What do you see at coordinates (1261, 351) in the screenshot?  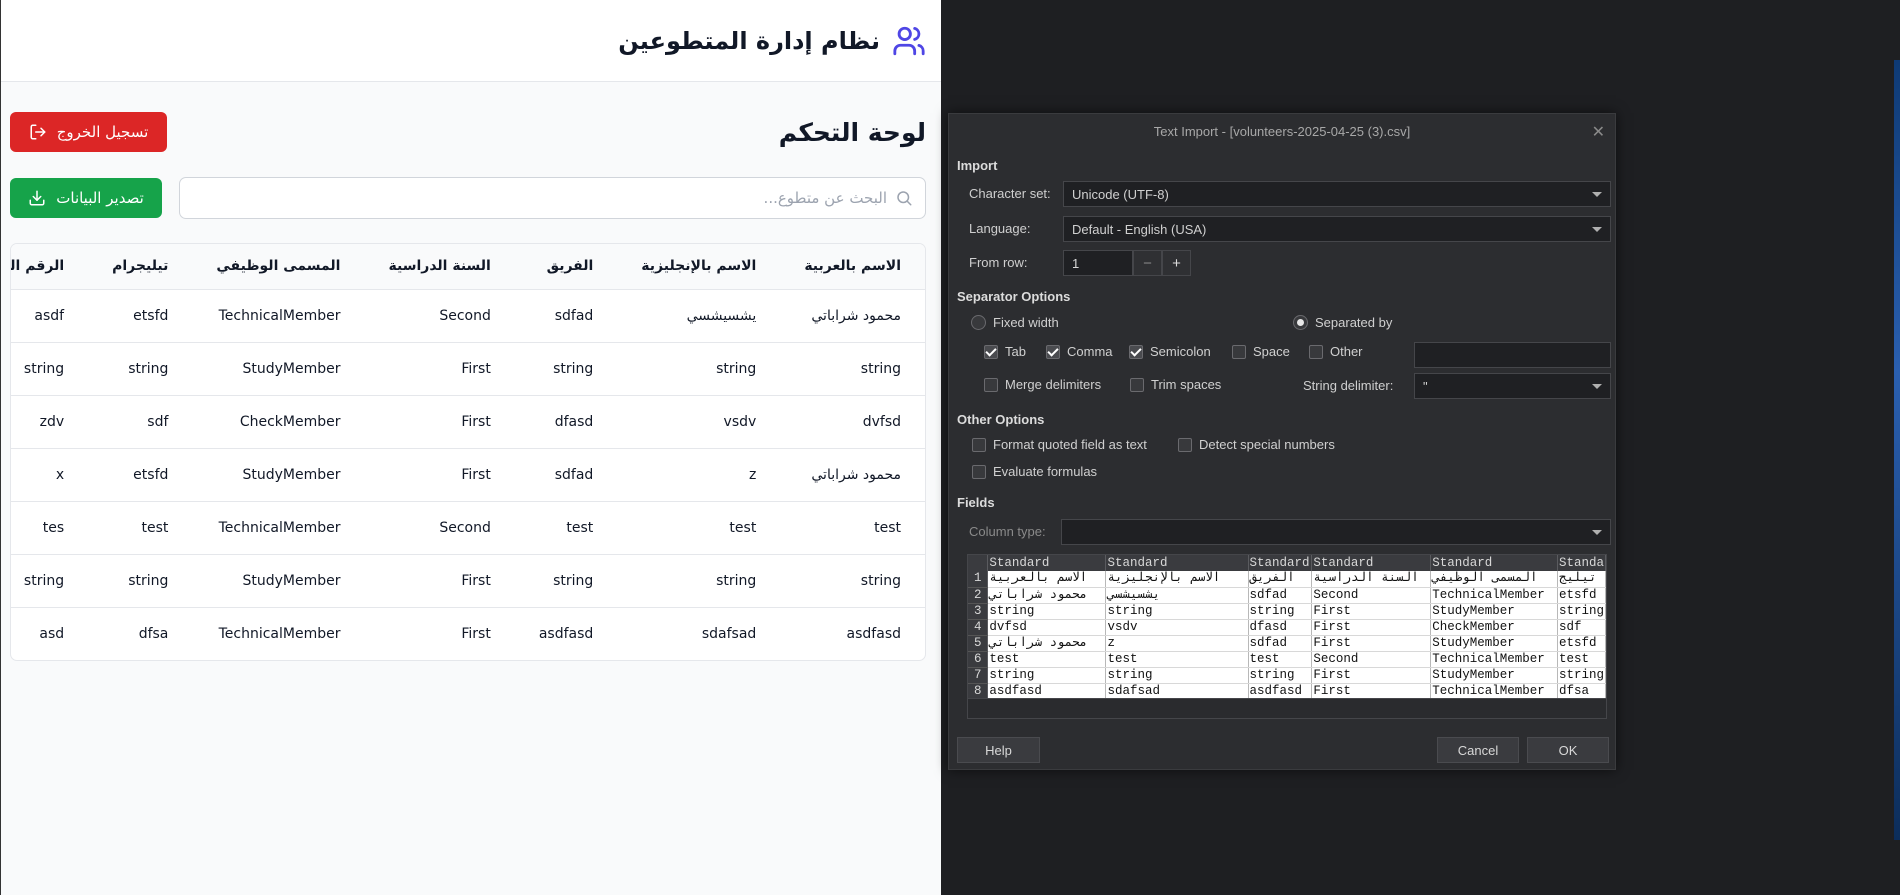 I see `space-checkbox: Space` at bounding box center [1261, 351].